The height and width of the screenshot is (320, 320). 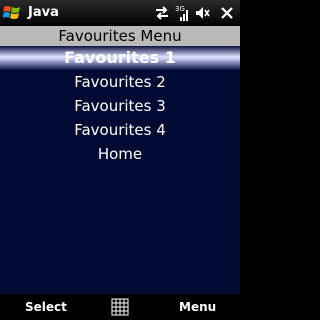 What do you see at coordinates (202, 13) in the screenshot?
I see `volume-mute-icon` at bounding box center [202, 13].